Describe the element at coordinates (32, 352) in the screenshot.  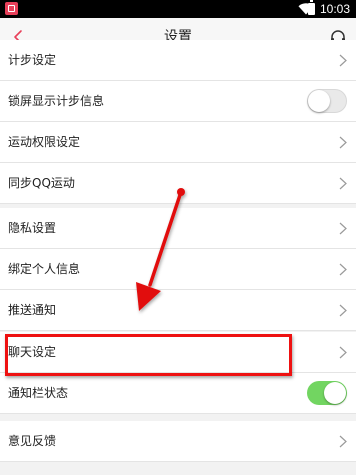
I see `row-label: 聊天设定` at that location.